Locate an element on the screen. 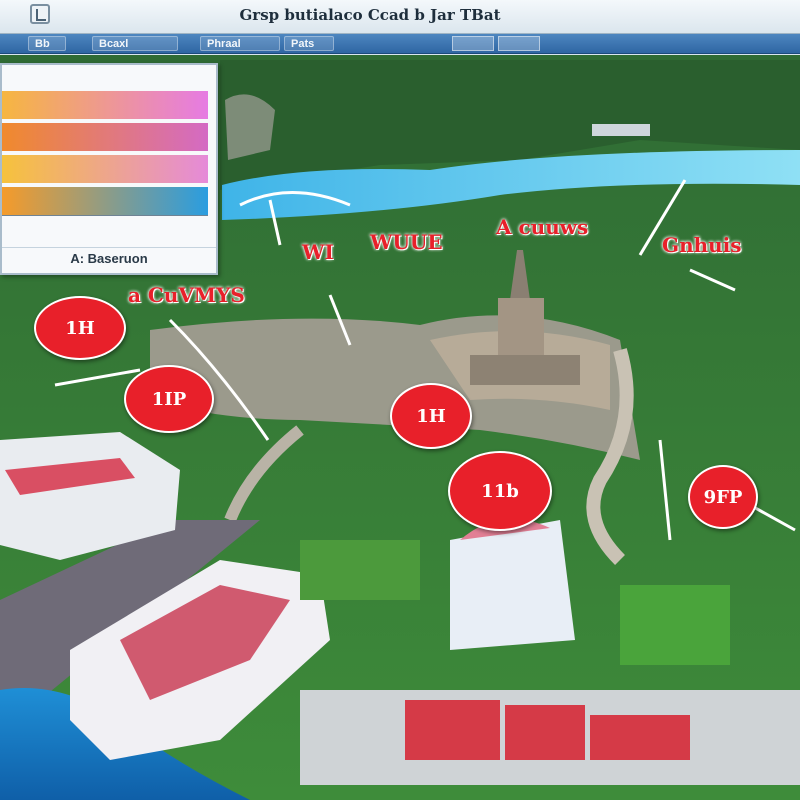 The height and width of the screenshot is (800, 800). toolbar-item-pats: Pats is located at coordinates (309, 43).